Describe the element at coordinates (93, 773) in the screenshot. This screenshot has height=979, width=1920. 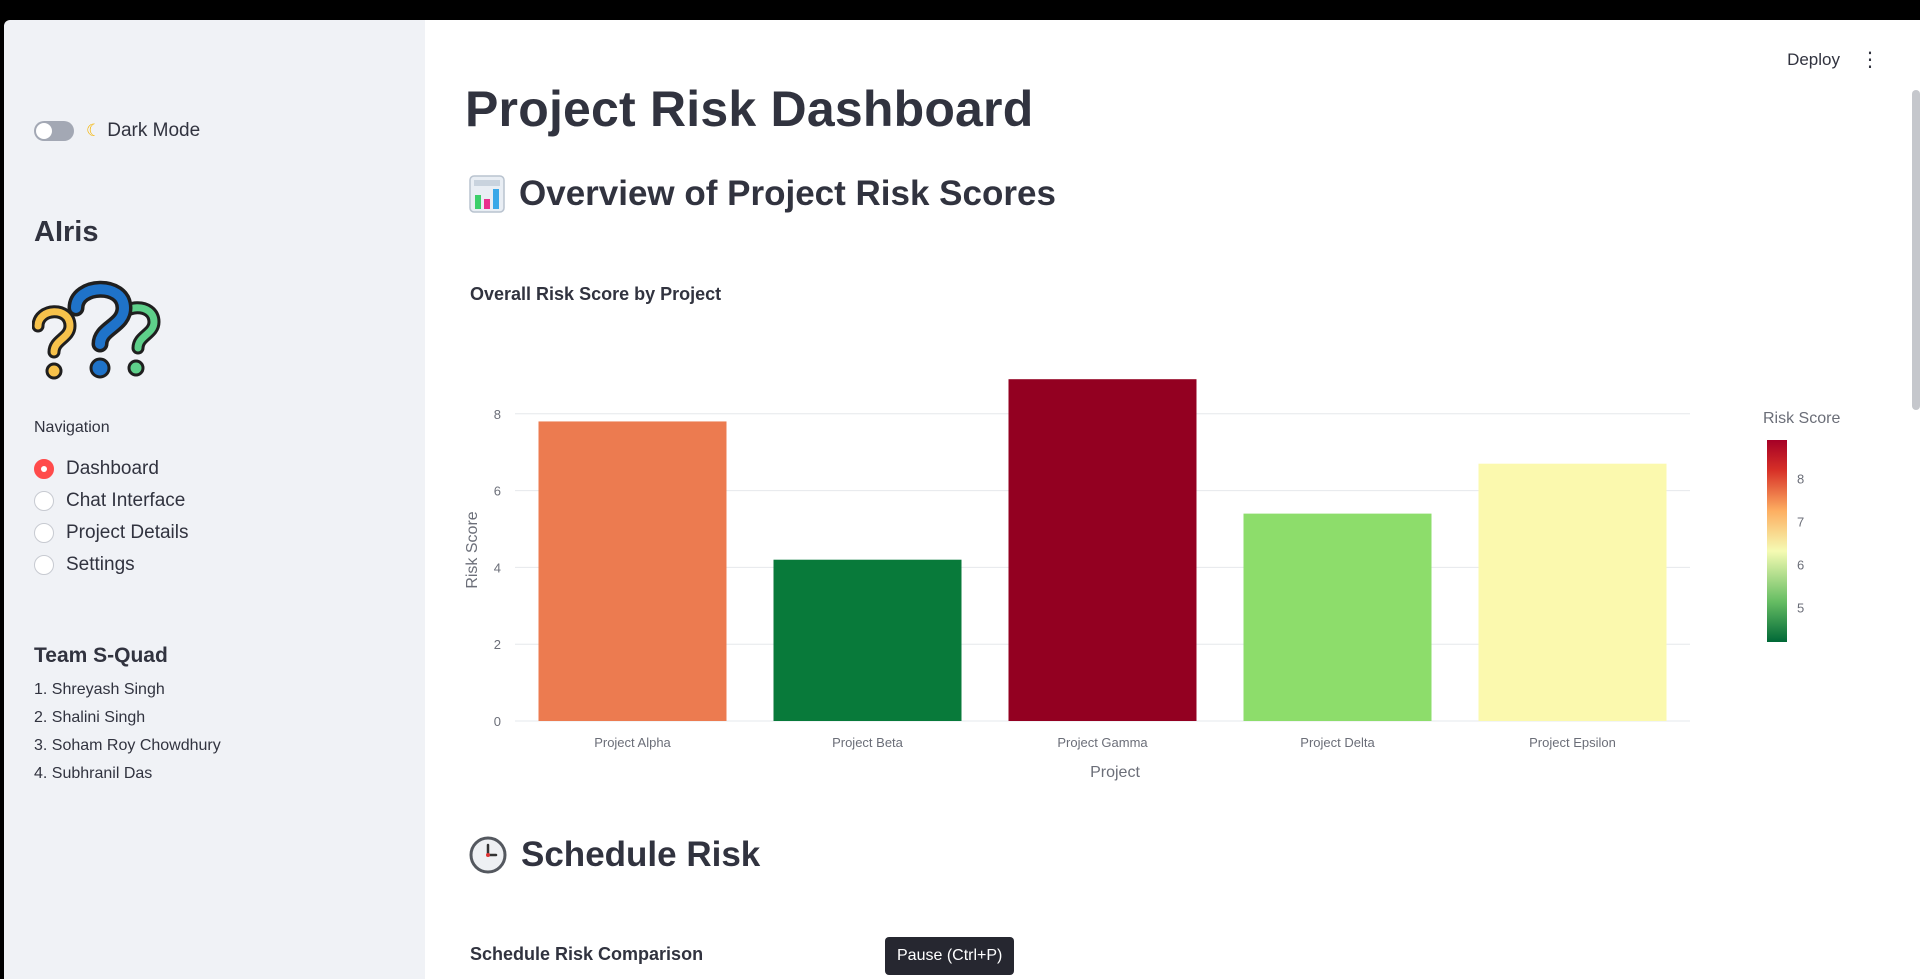
I see `team-member: 4. Subhranil Das` at that location.